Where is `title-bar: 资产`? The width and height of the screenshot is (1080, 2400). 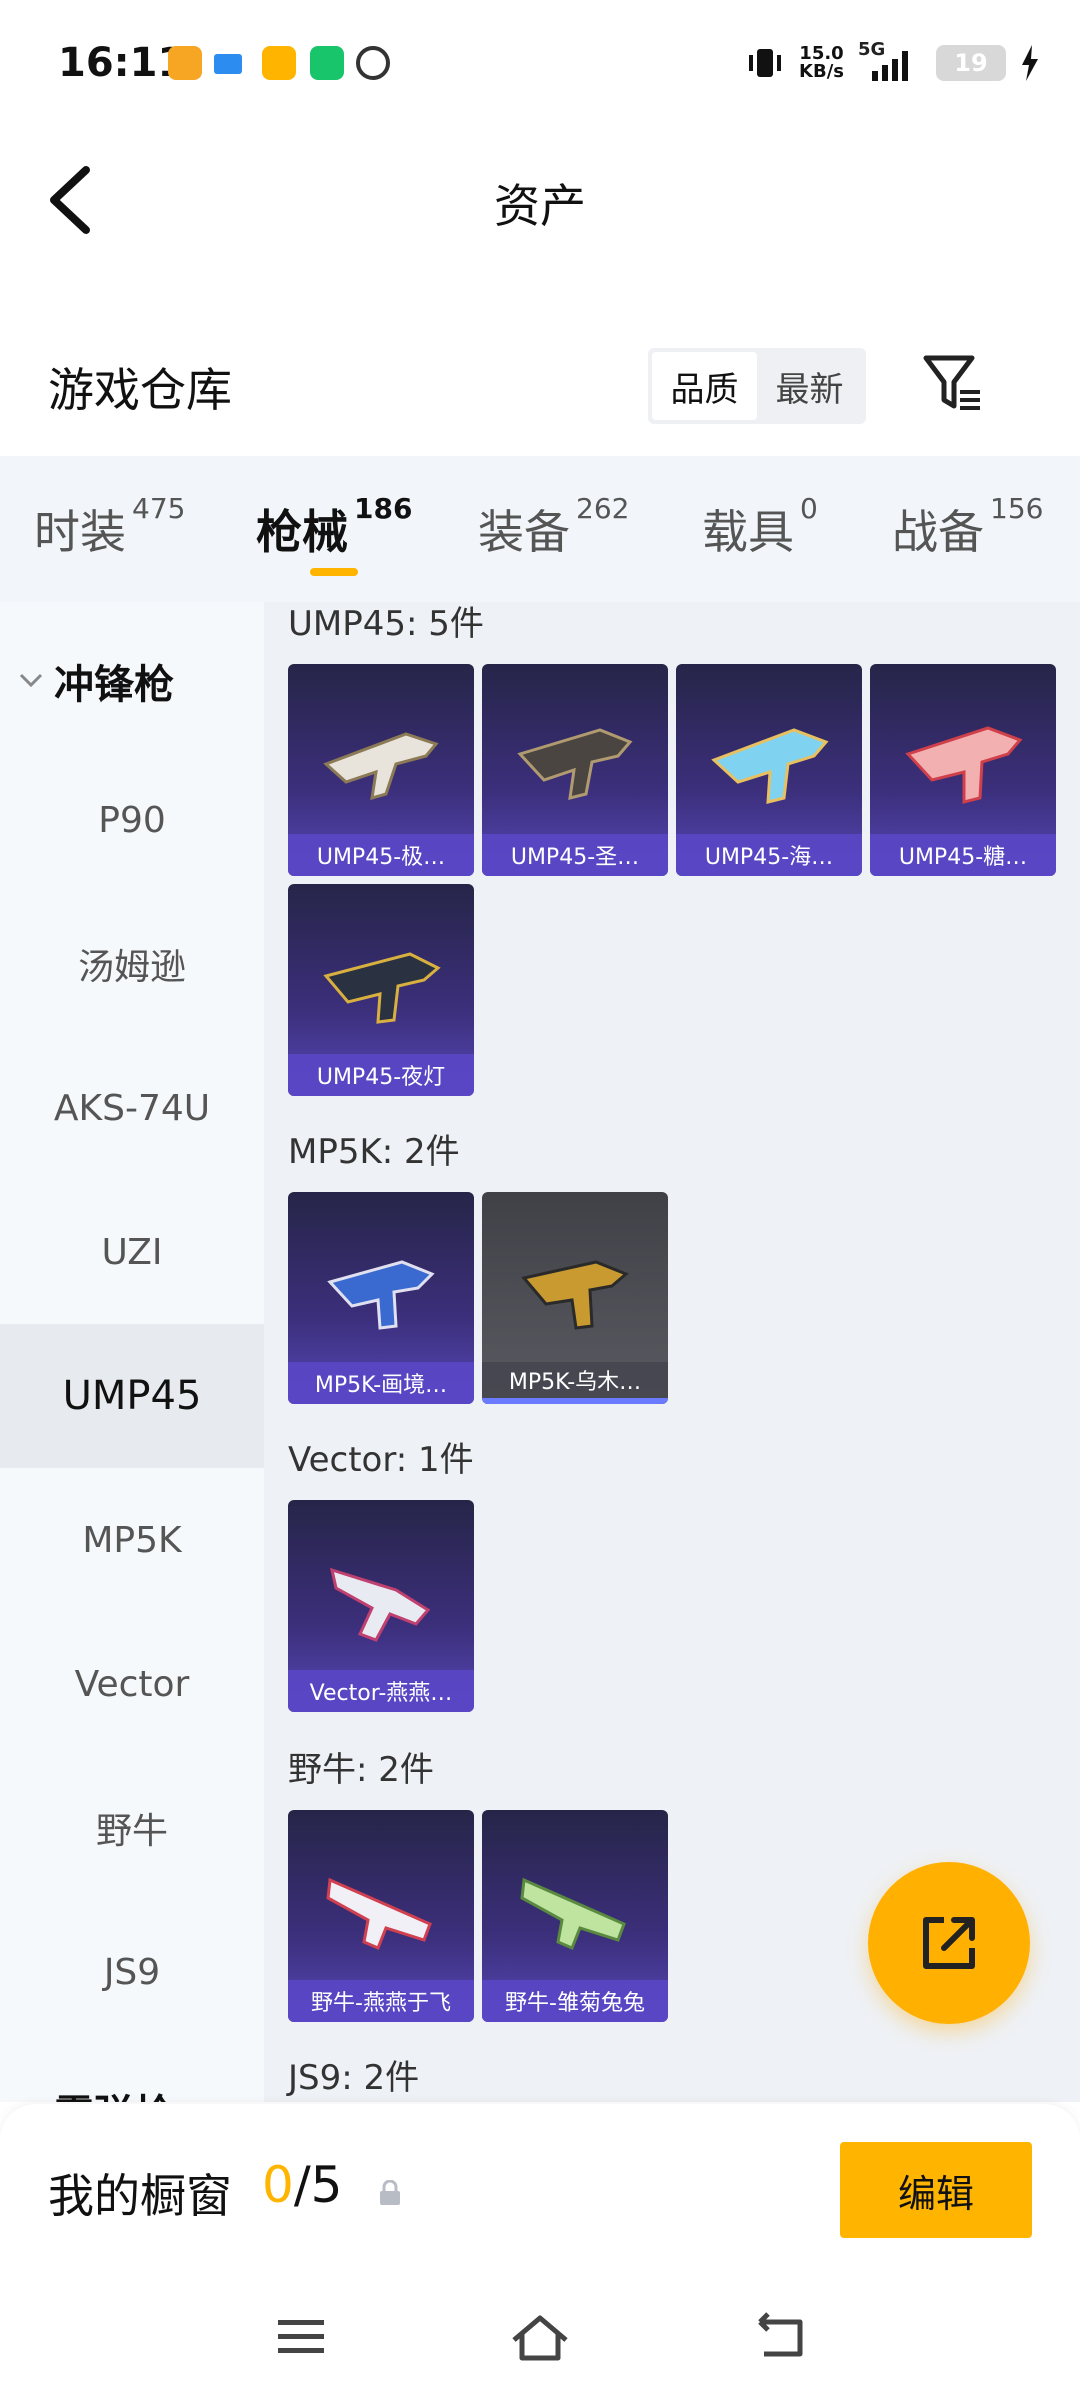 title-bar: 资产 is located at coordinates (540, 200).